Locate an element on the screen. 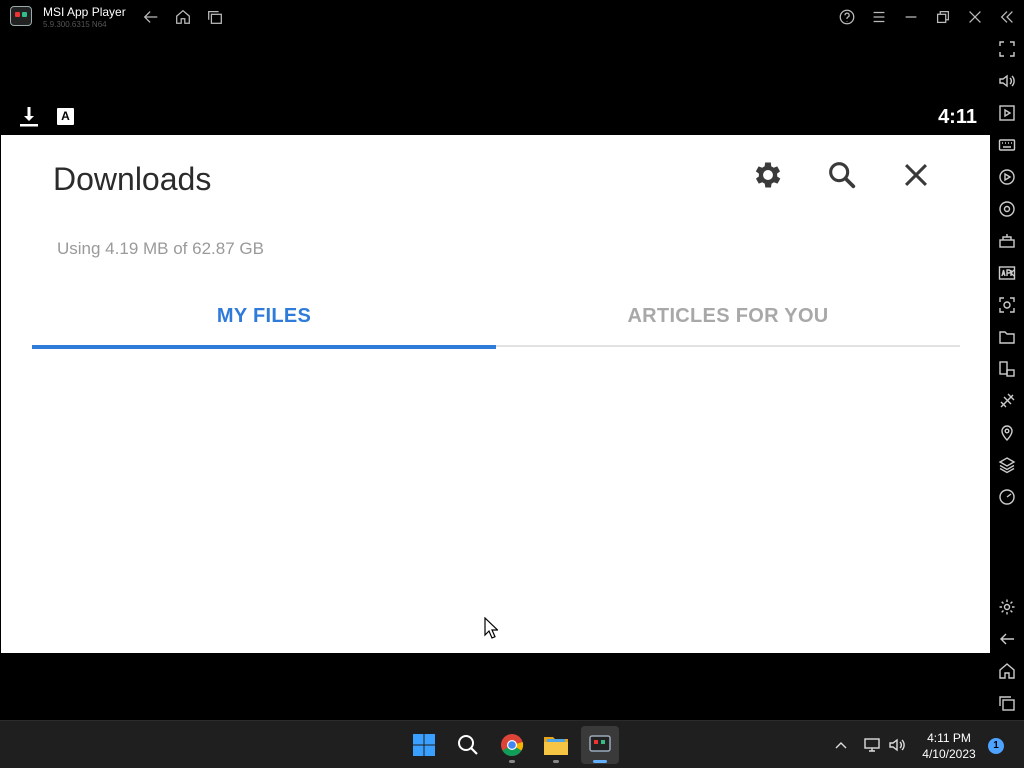 The width and height of the screenshot is (1024, 768). keyboard-indicator-icon: A is located at coordinates (65, 116).